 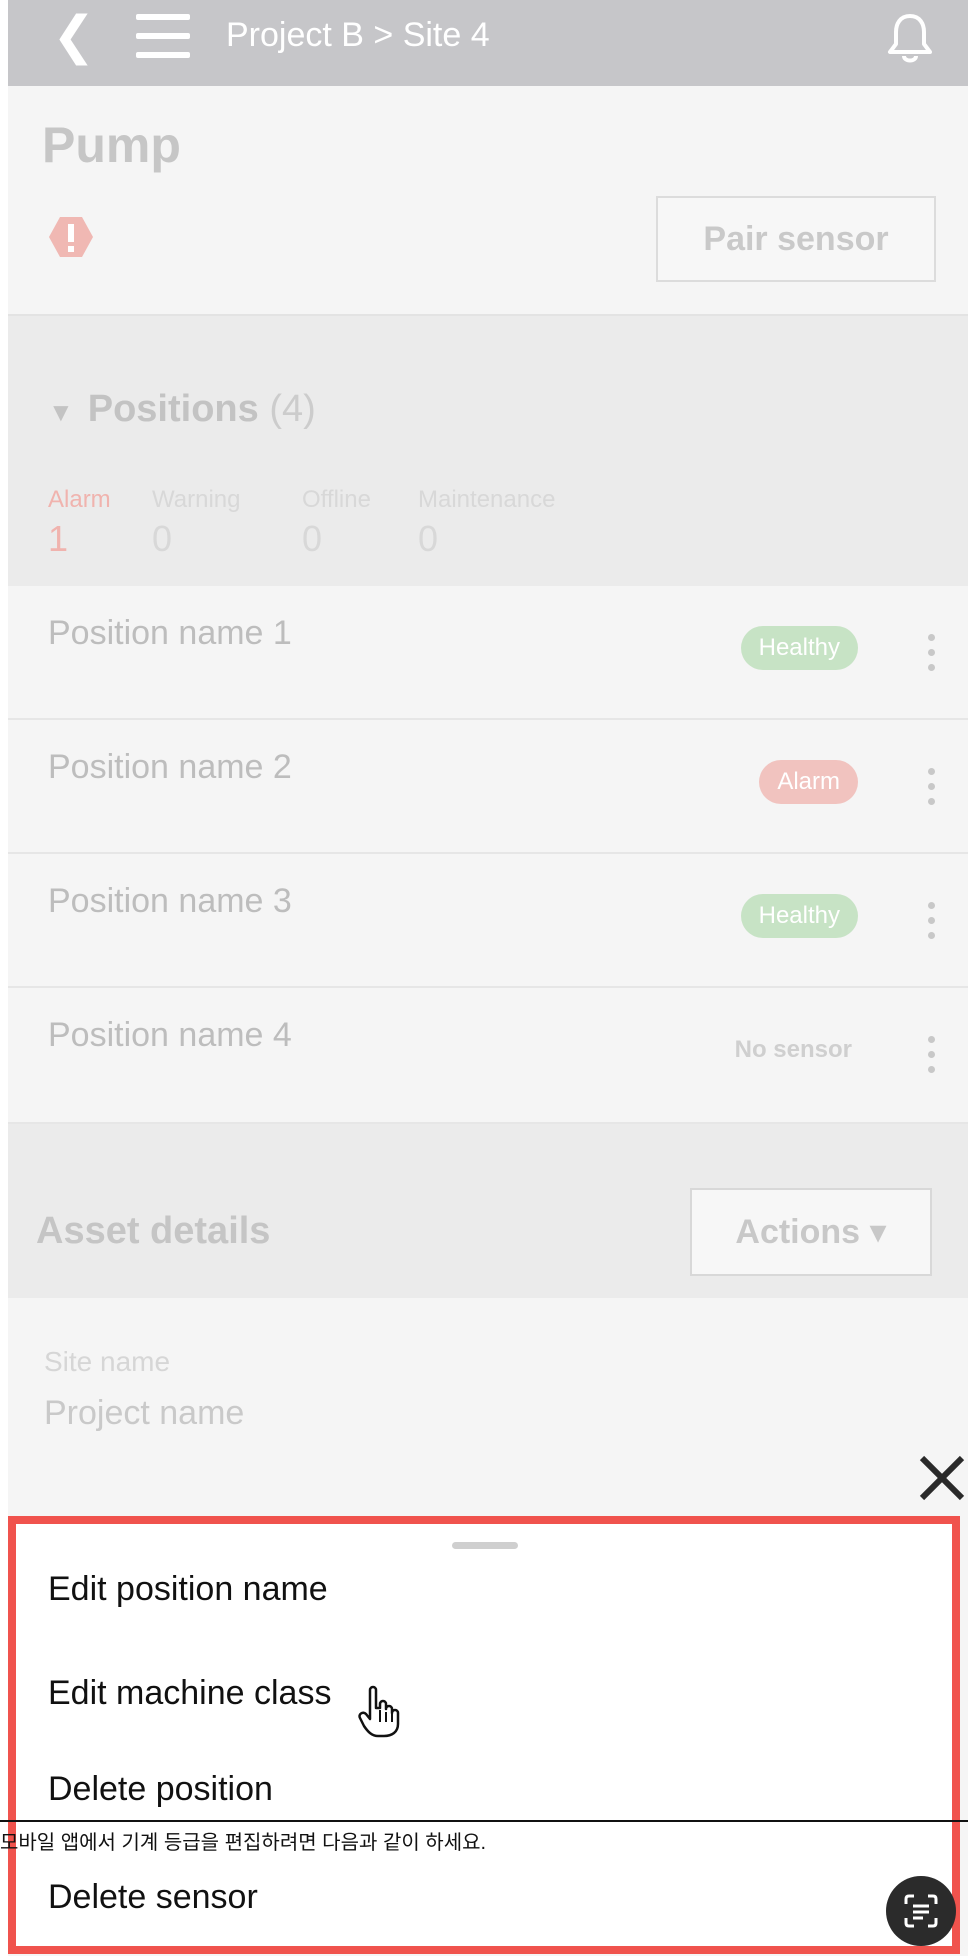 What do you see at coordinates (488, 921) in the screenshot?
I see `position-row: Position name 3 Healthy` at bounding box center [488, 921].